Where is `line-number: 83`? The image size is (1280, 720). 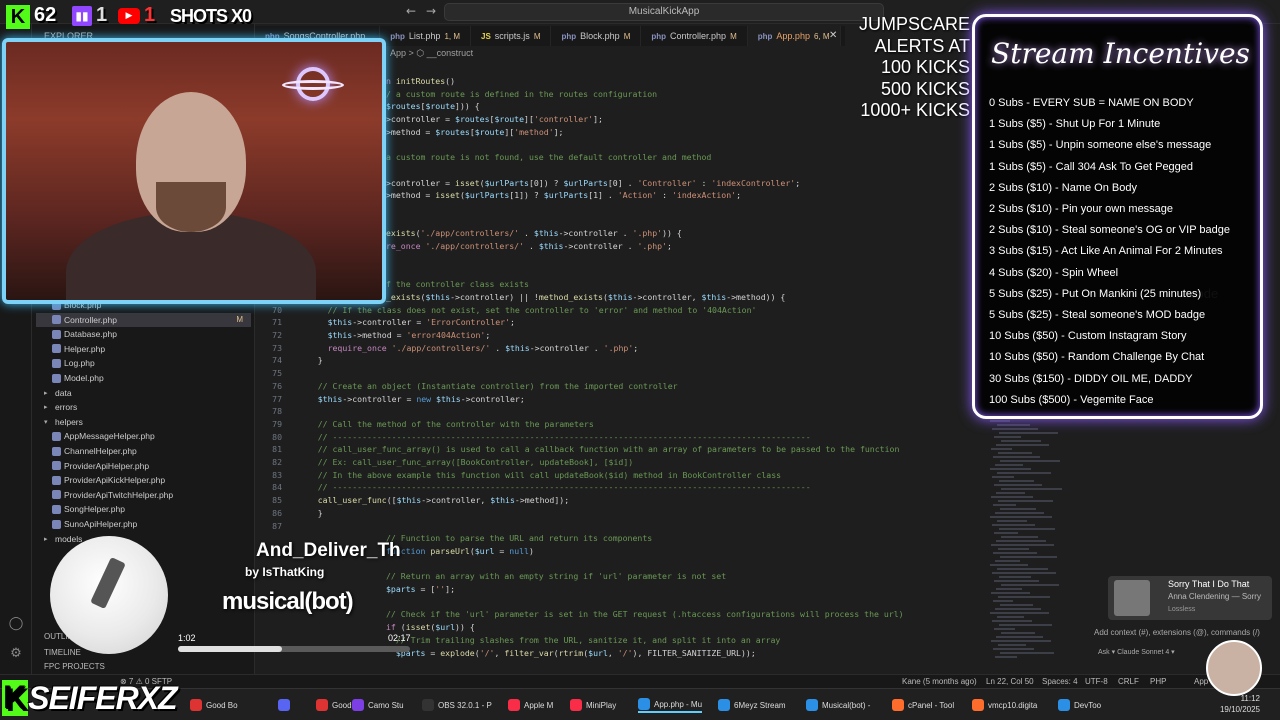 line-number: 83 is located at coordinates (277, 474).